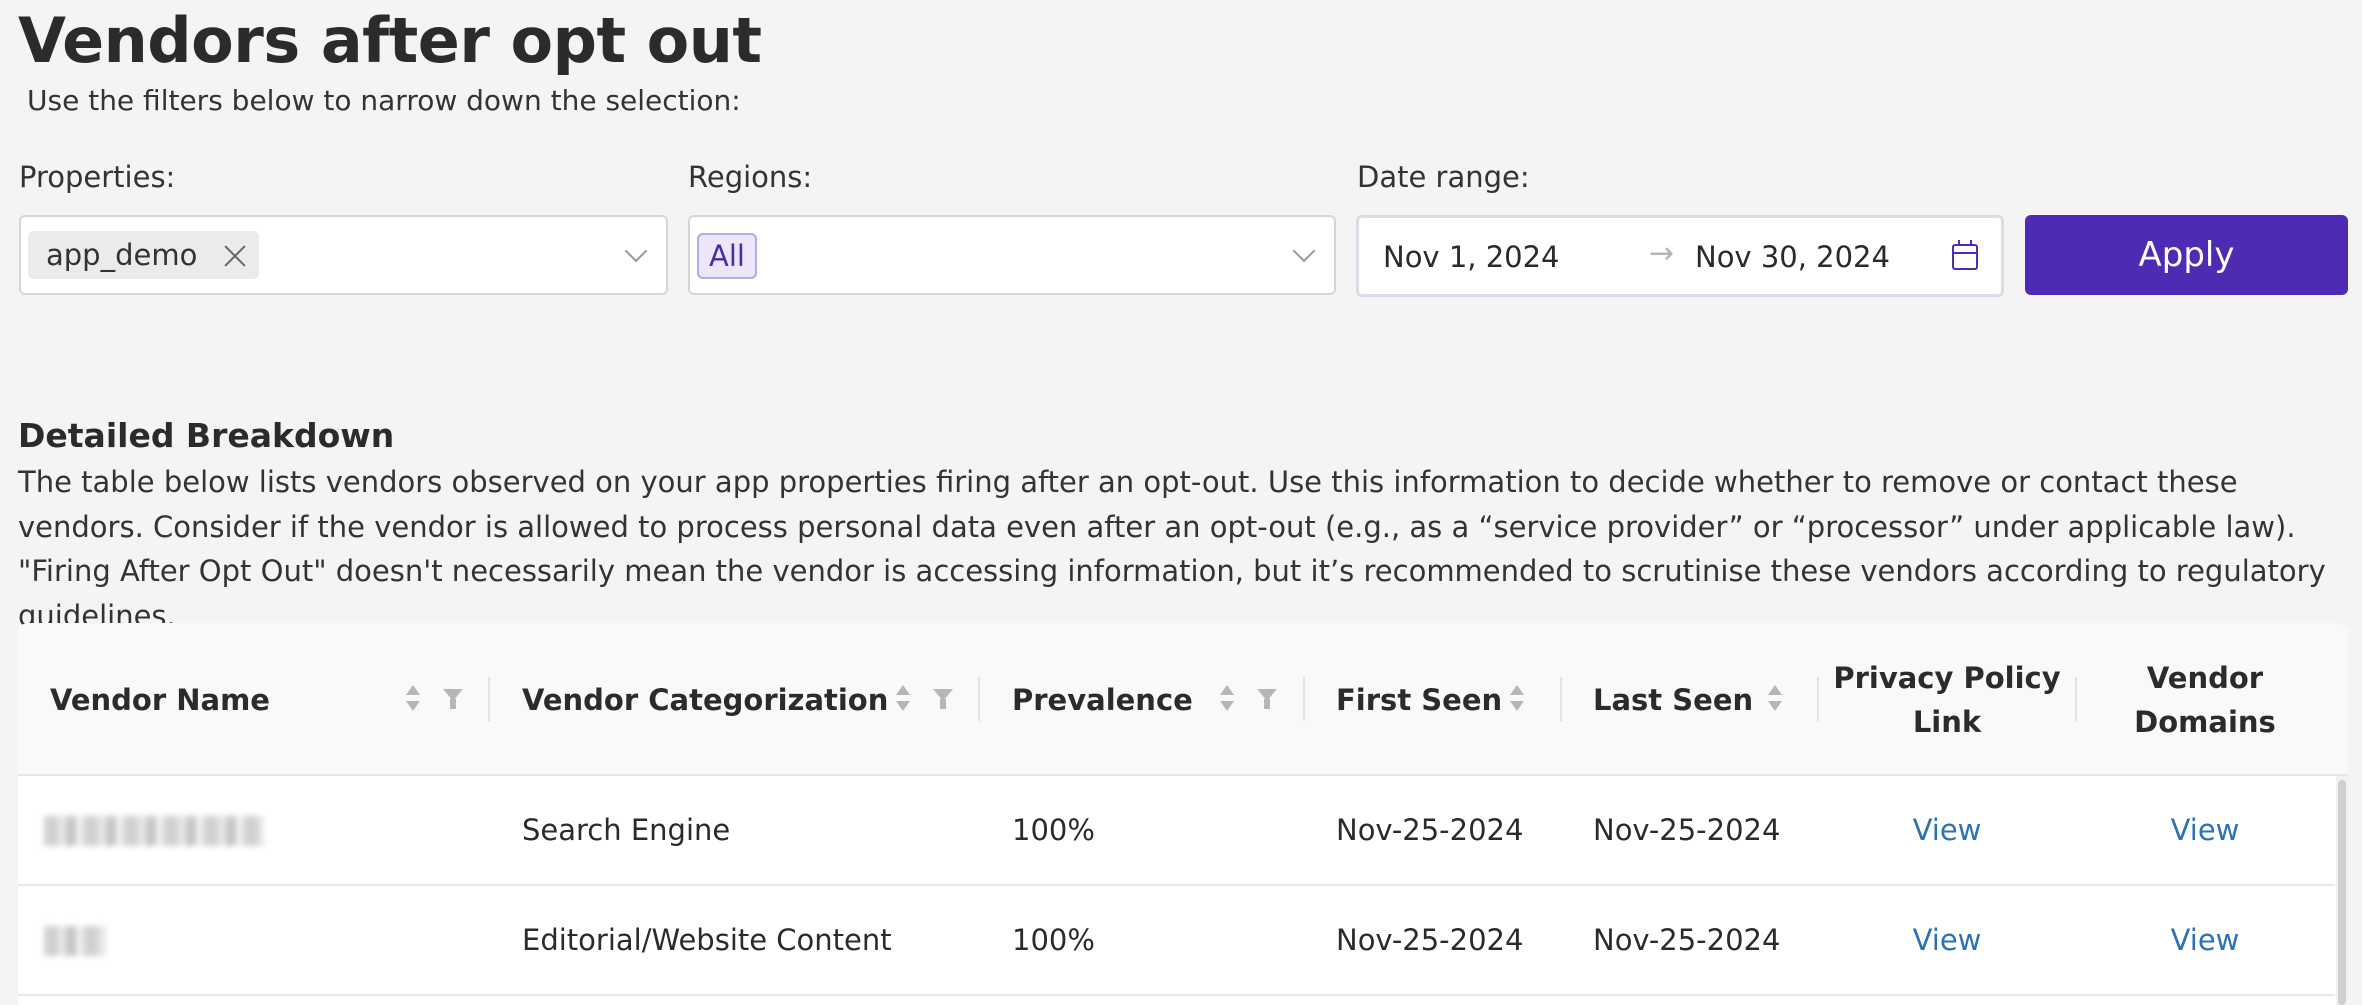 The image size is (2362, 1005). Describe the element at coordinates (707, 940) in the screenshot. I see `cell-categorization: Editorial/Website Content` at that location.